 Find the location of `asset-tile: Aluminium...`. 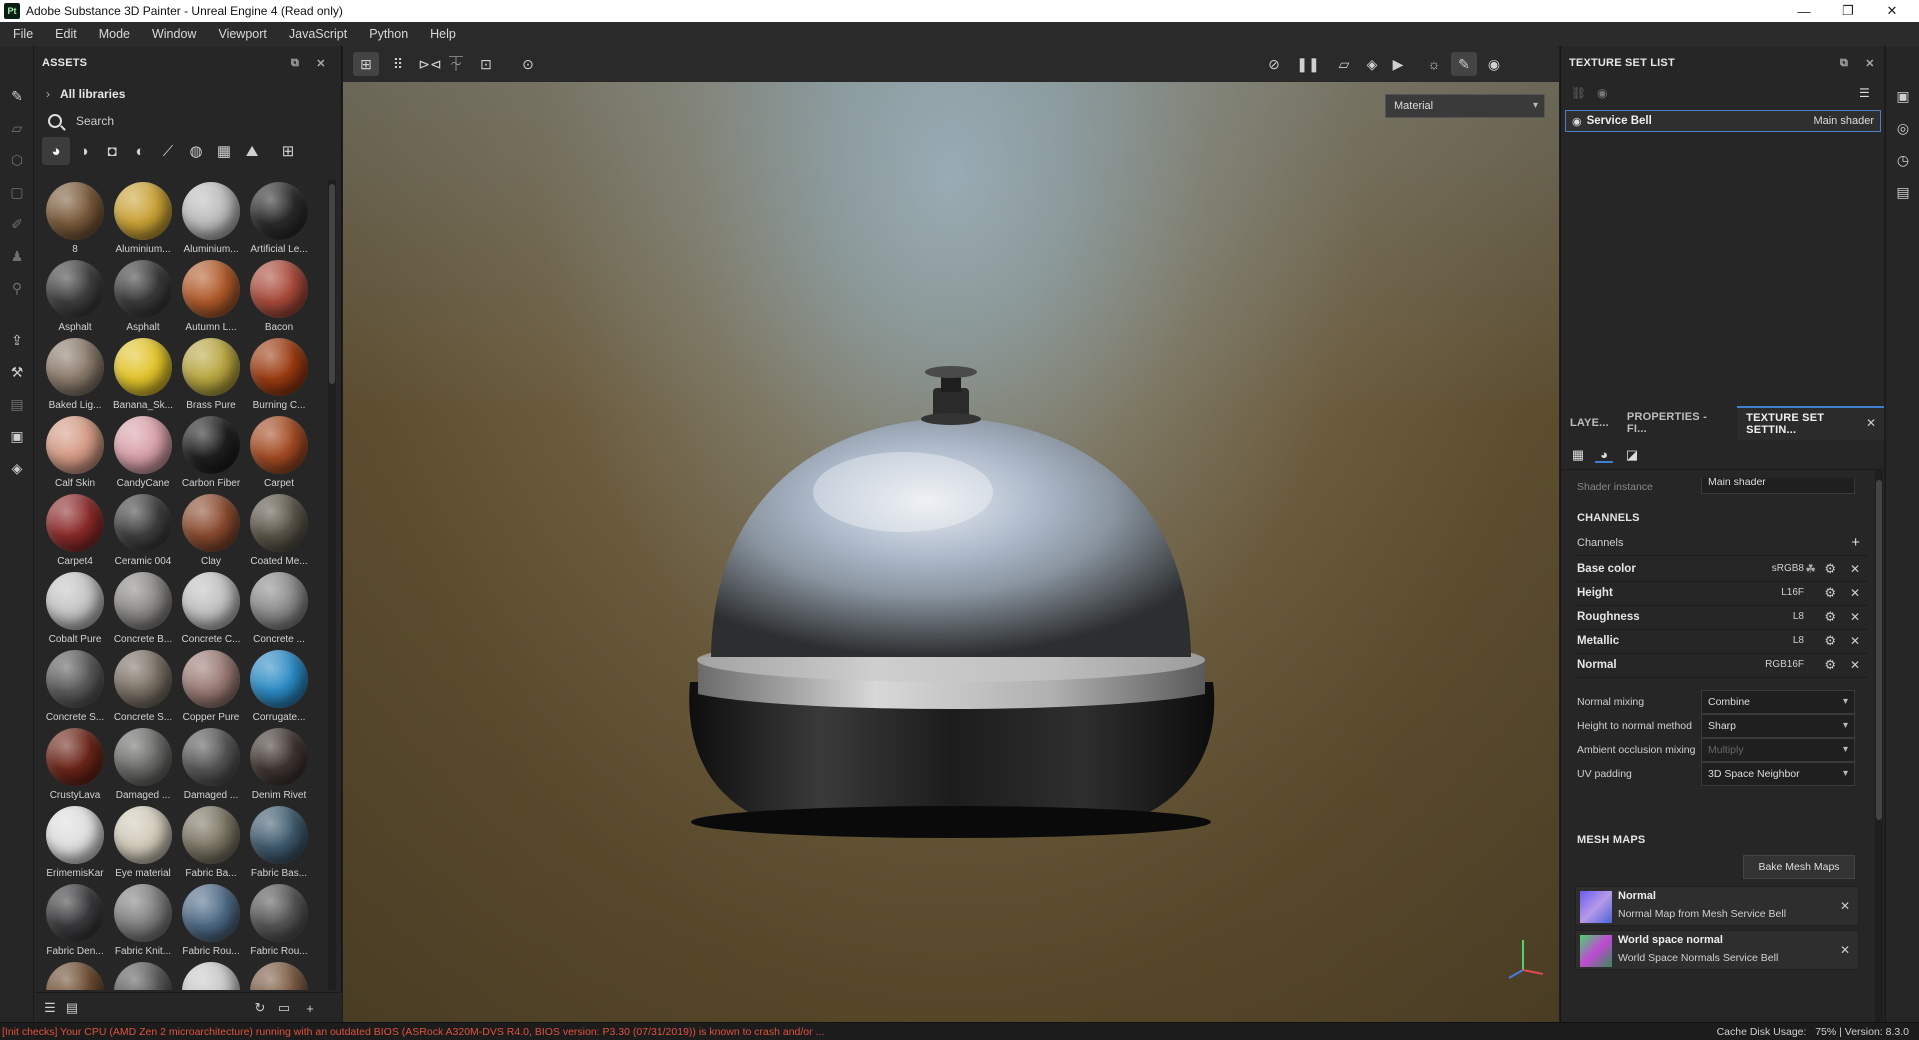

asset-tile: Aluminium... is located at coordinates (143, 221).